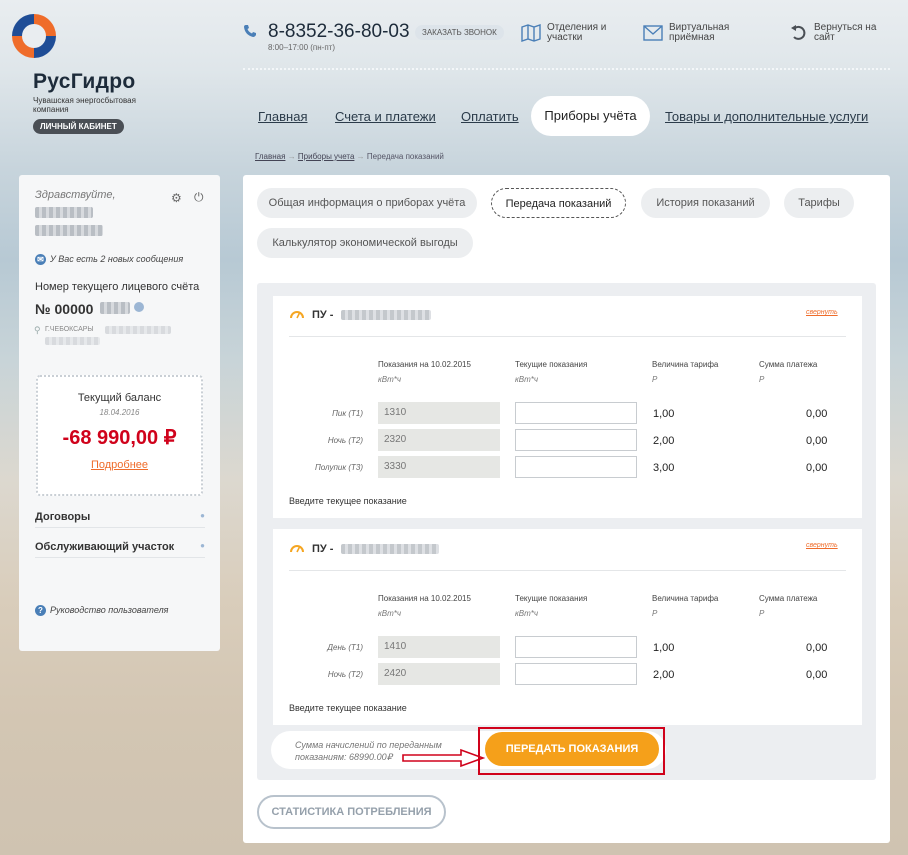 This screenshot has width=908, height=855. I want to click on phone-number: 8-8352-36-80-03, so click(339, 32).